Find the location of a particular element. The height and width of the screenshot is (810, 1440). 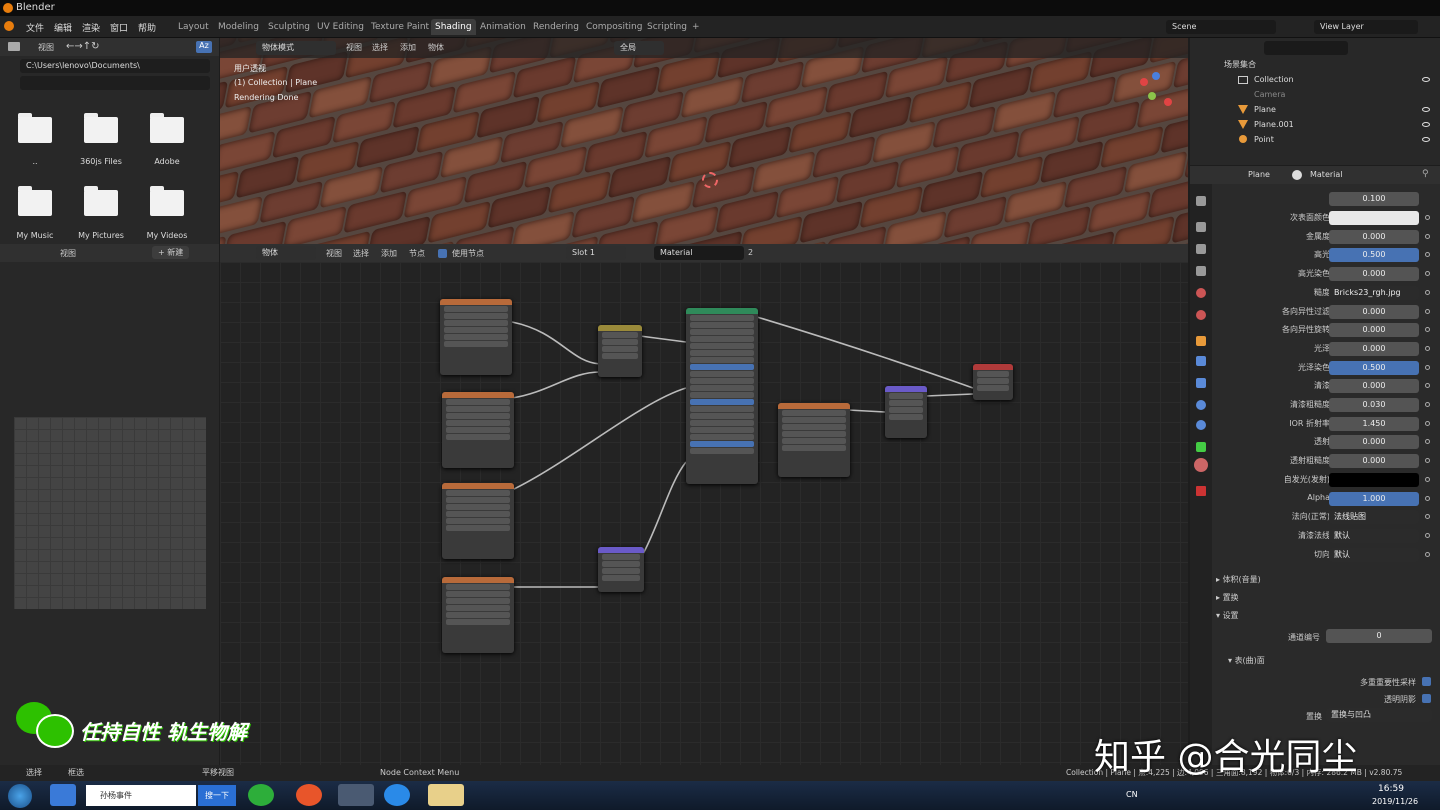

property-value-field: 默认 is located at coordinates (1374, 535).